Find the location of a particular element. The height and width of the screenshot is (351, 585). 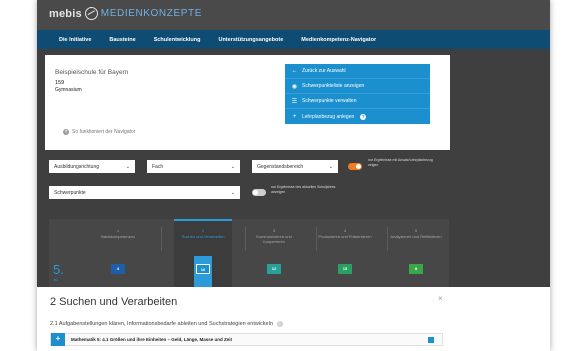

competency-label: Kommunizieren und Kooperieren is located at coordinates (274, 239).